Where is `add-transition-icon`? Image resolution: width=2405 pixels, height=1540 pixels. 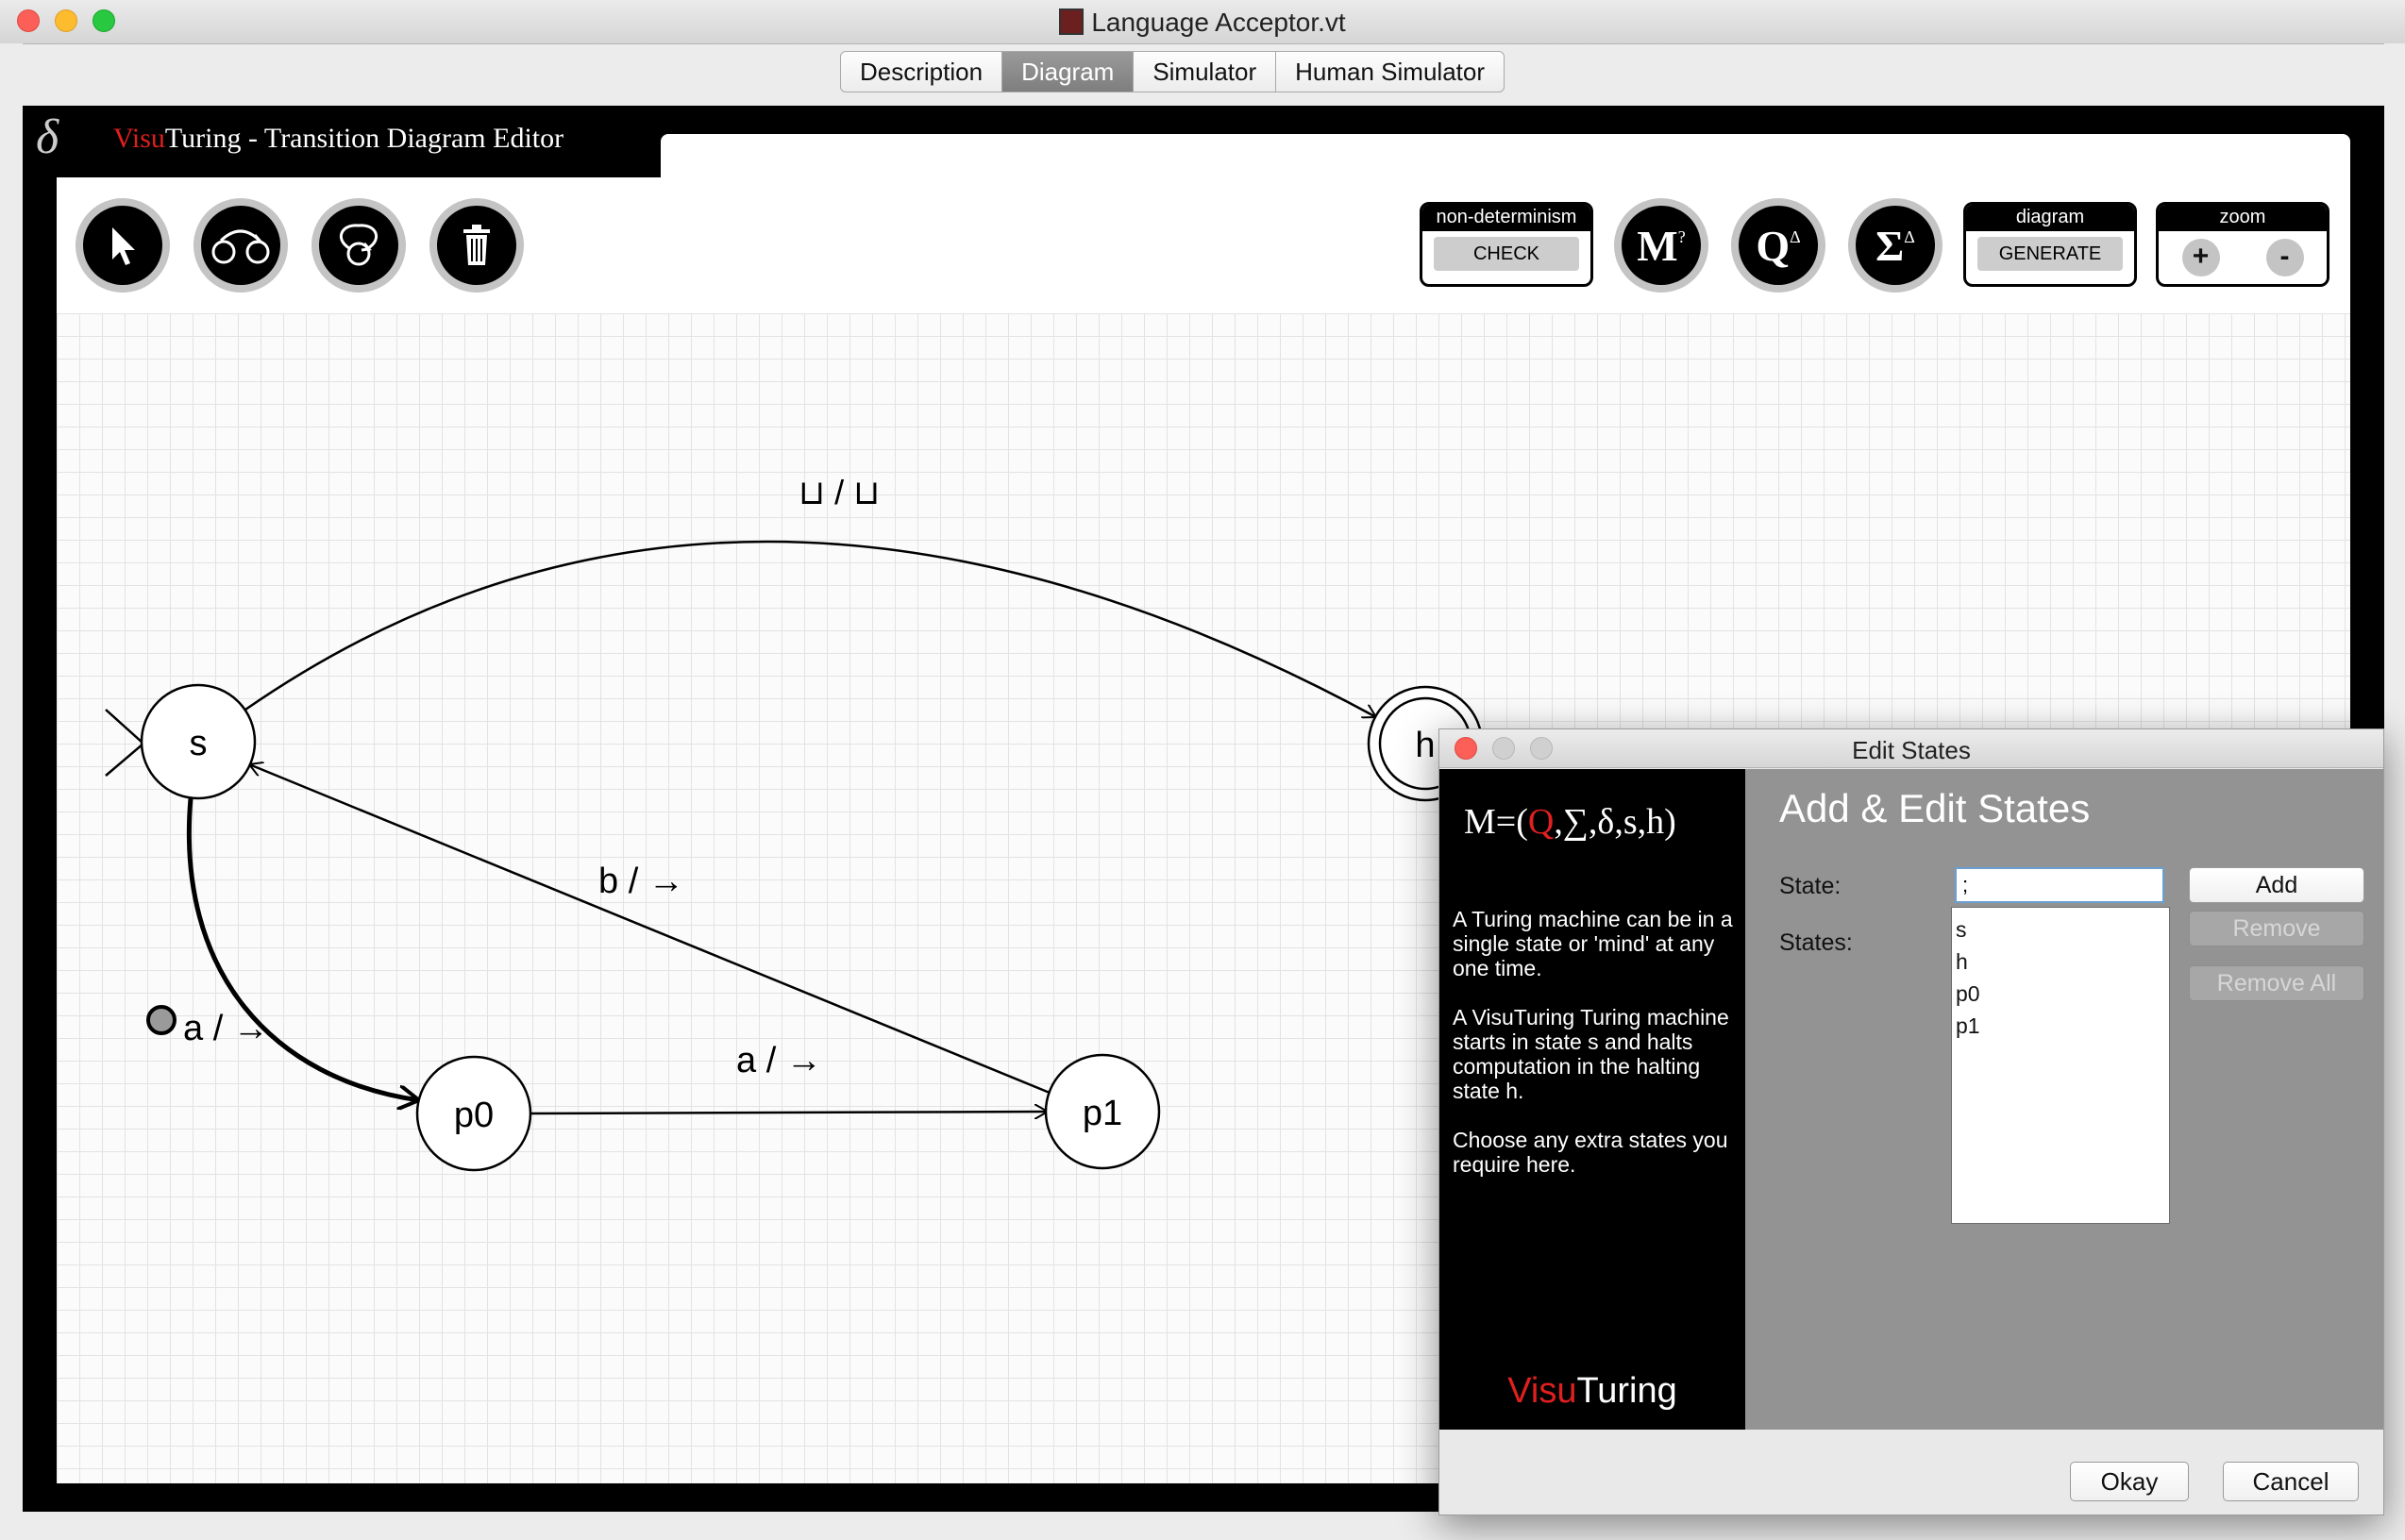 add-transition-icon is located at coordinates (240, 246).